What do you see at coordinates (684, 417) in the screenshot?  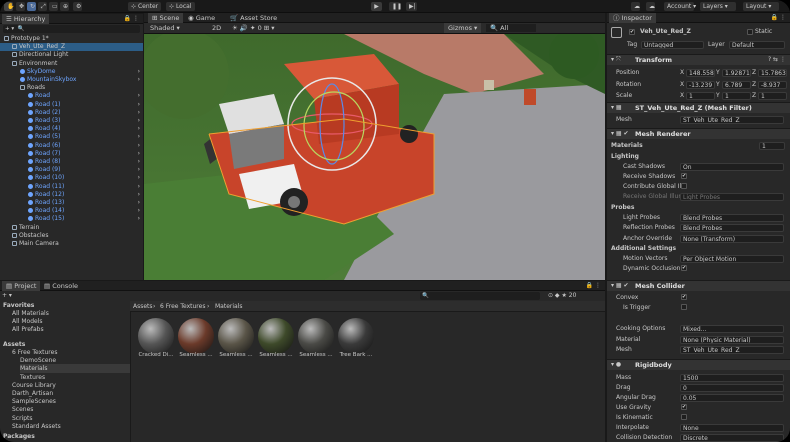 I see `is-kinematic-checkbox` at bounding box center [684, 417].